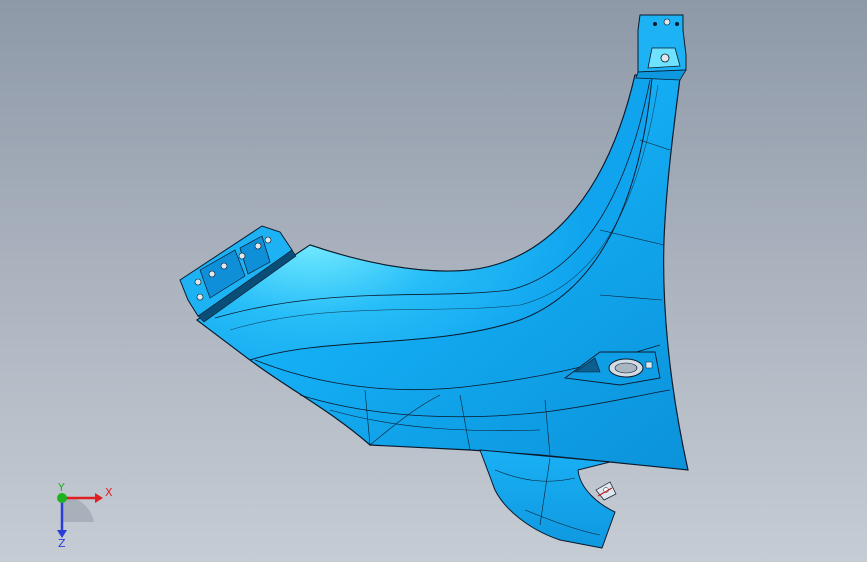  I want to click on z-axis-label: Z, so click(62, 542).